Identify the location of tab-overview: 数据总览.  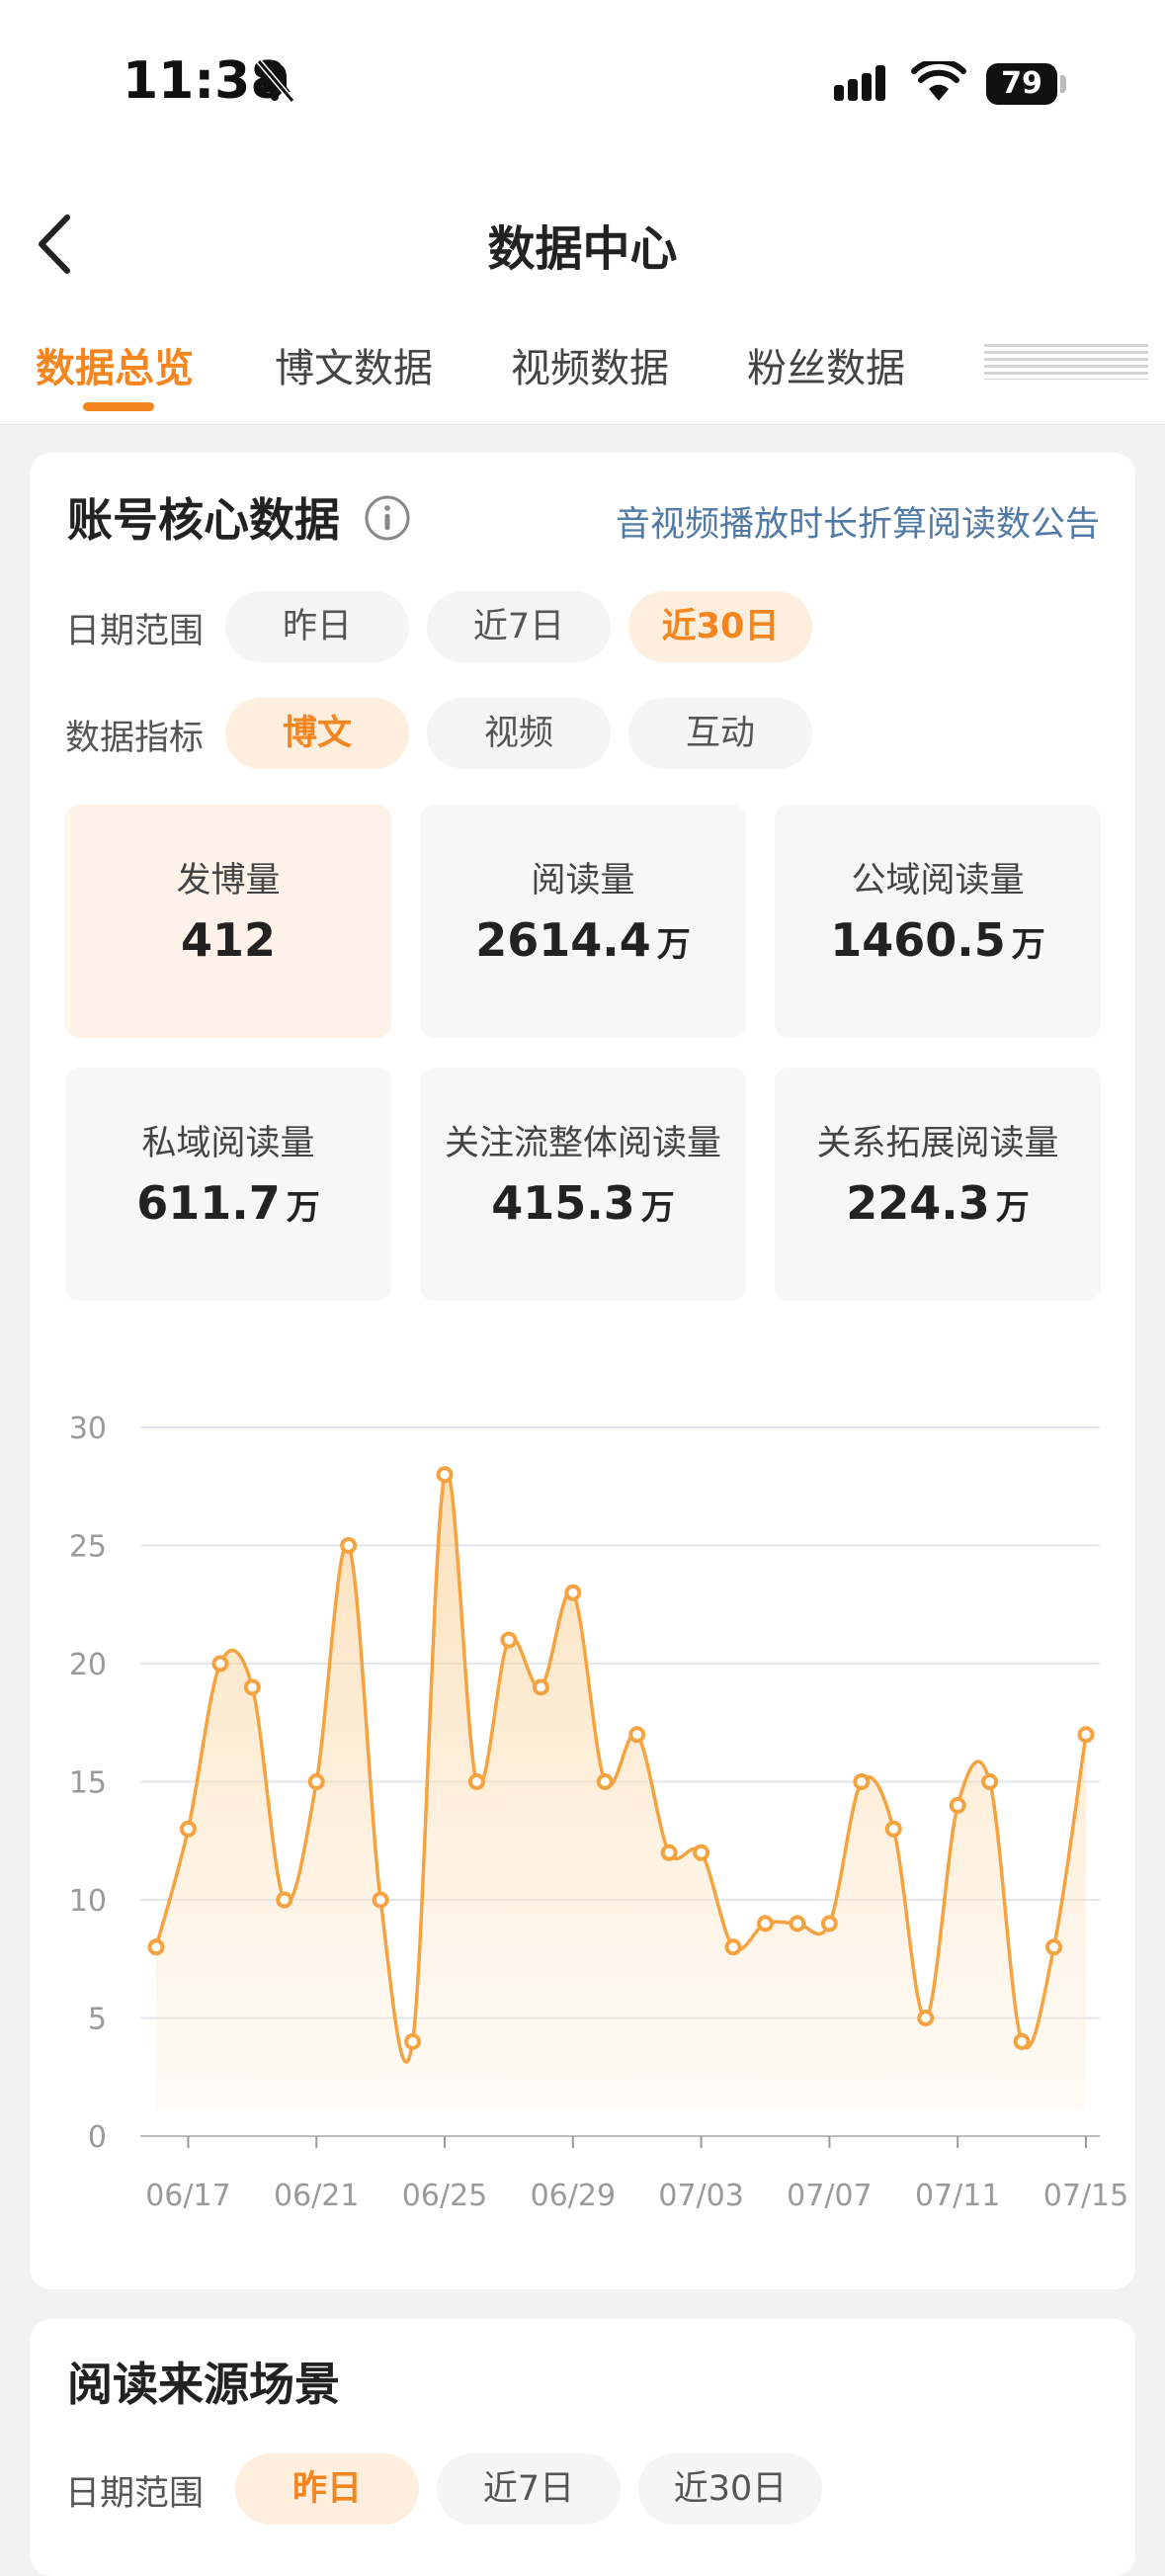
(115, 364).